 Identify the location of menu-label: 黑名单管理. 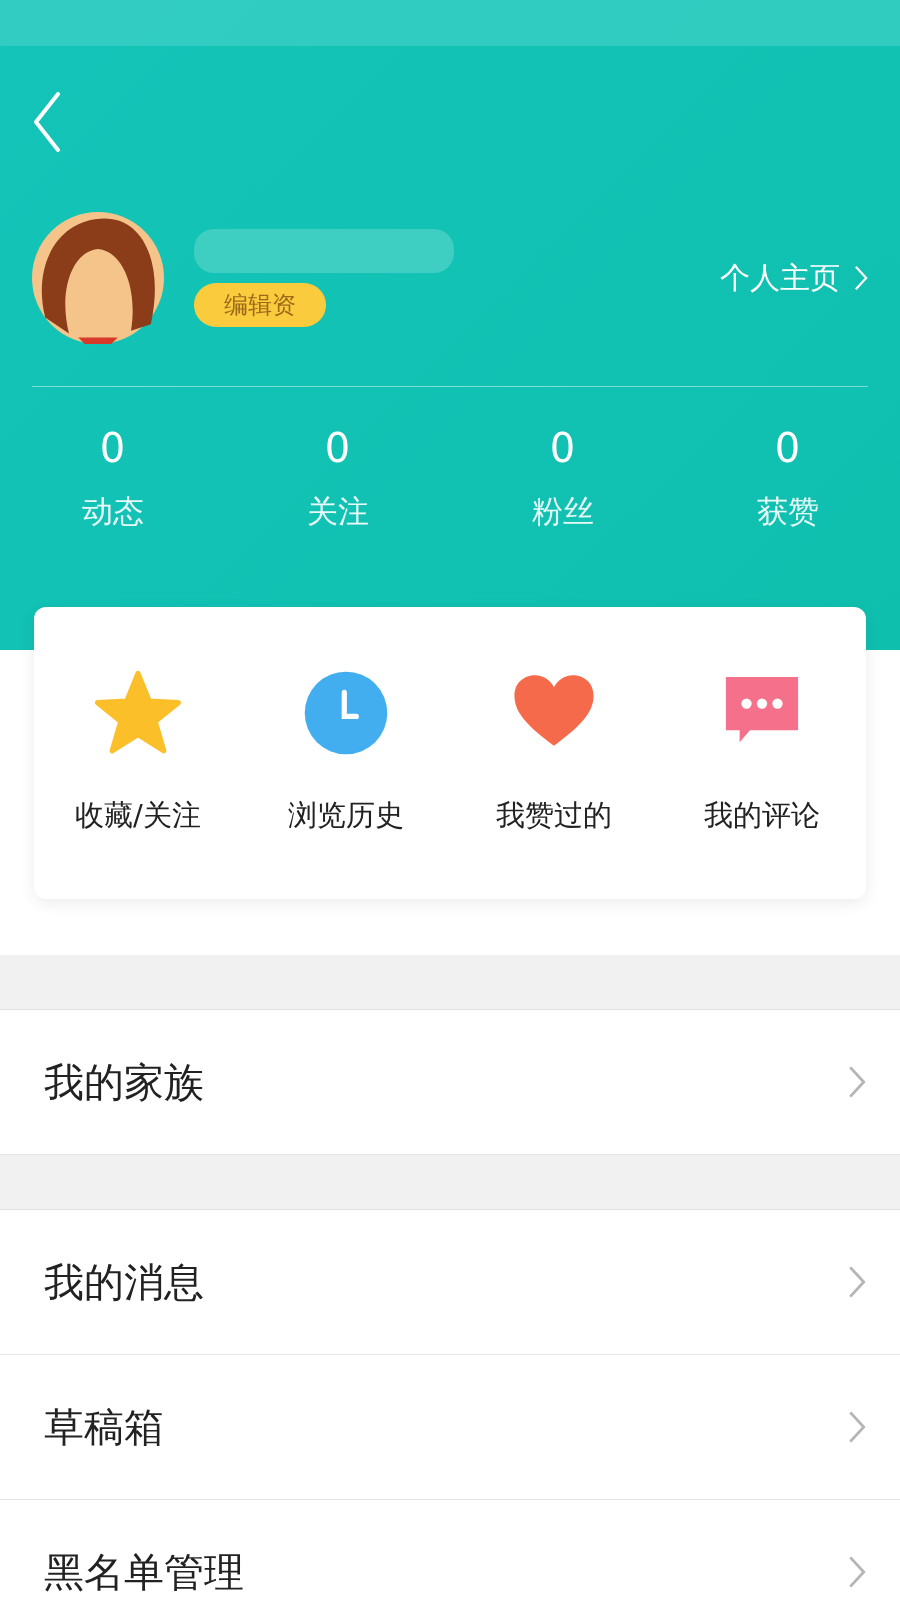
(144, 1572).